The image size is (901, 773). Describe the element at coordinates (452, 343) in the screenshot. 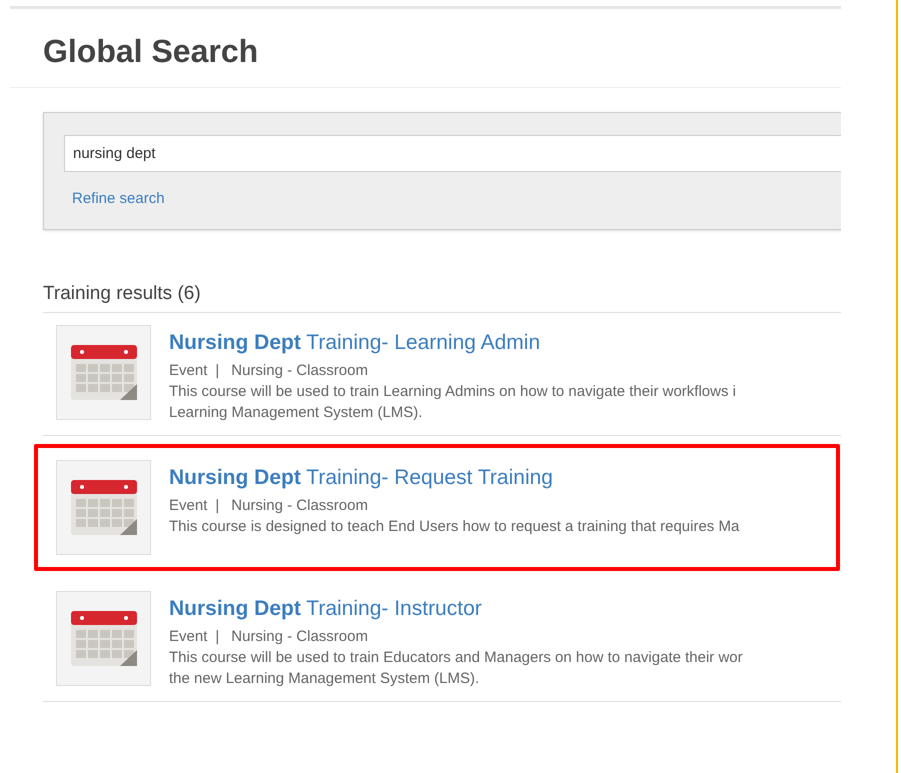

I see `result-title-link: Nursing Dept Training- Learning Admin` at that location.